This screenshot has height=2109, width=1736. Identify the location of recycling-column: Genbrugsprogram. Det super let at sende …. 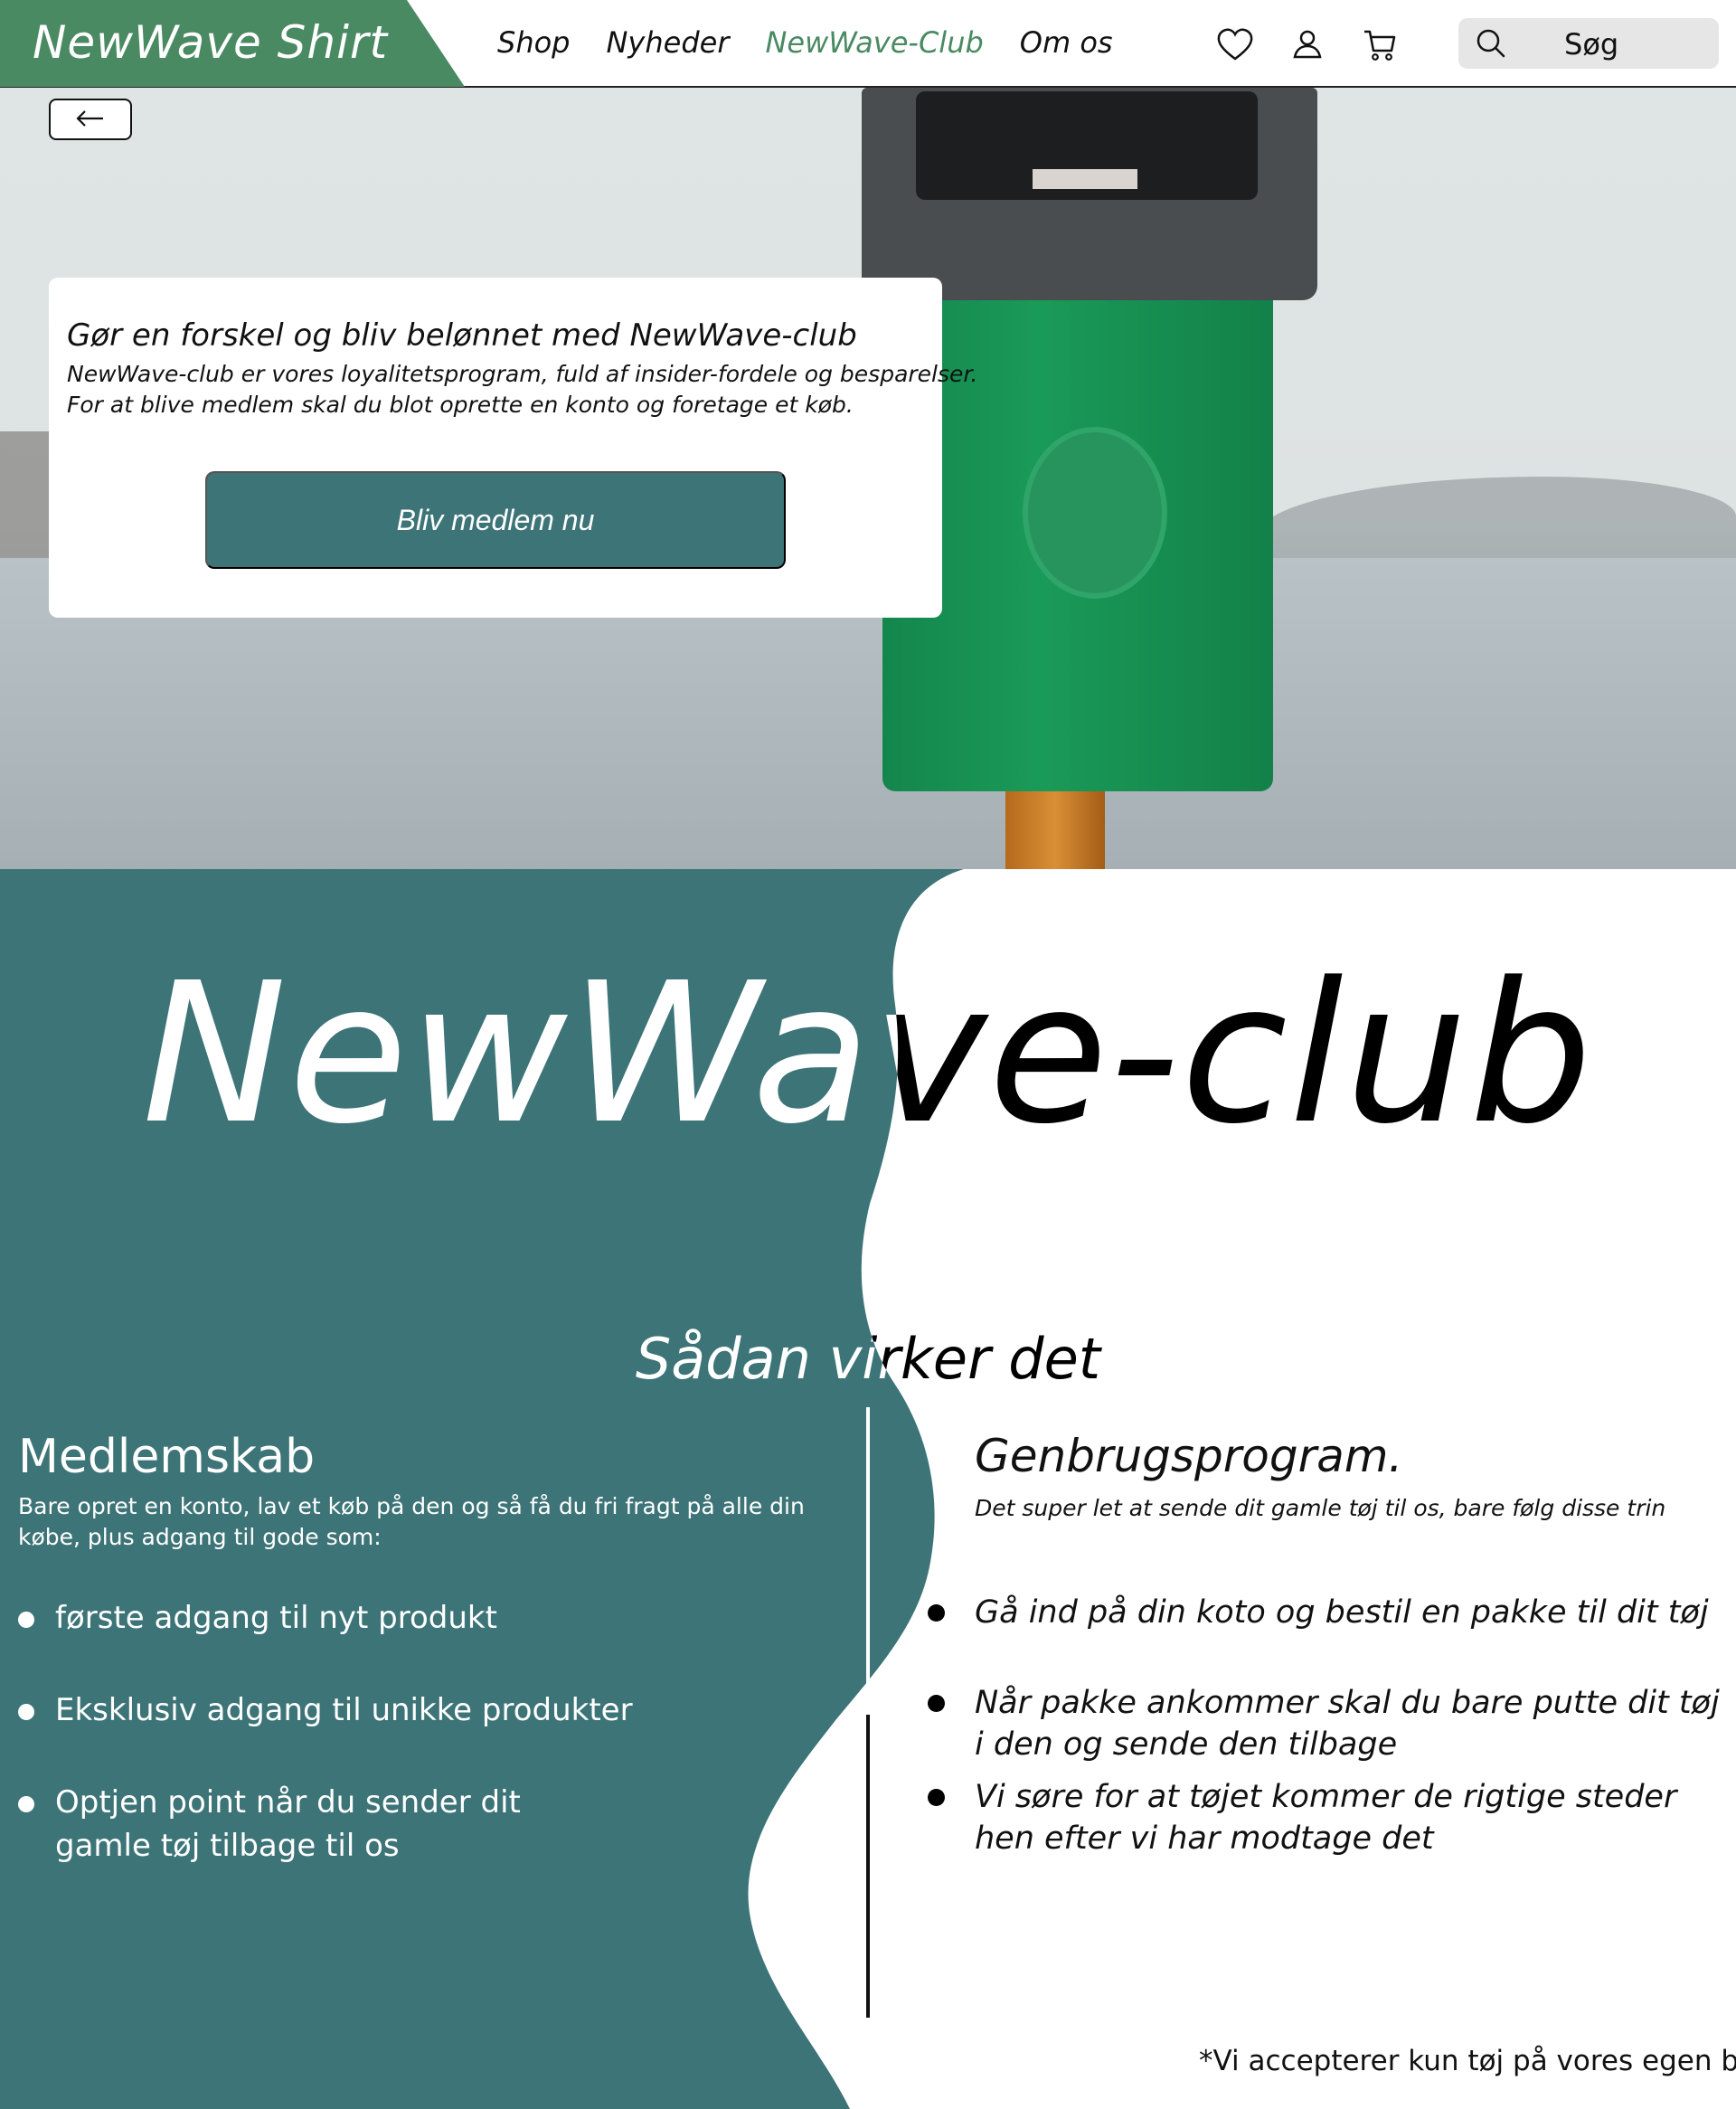
(1332, 1645).